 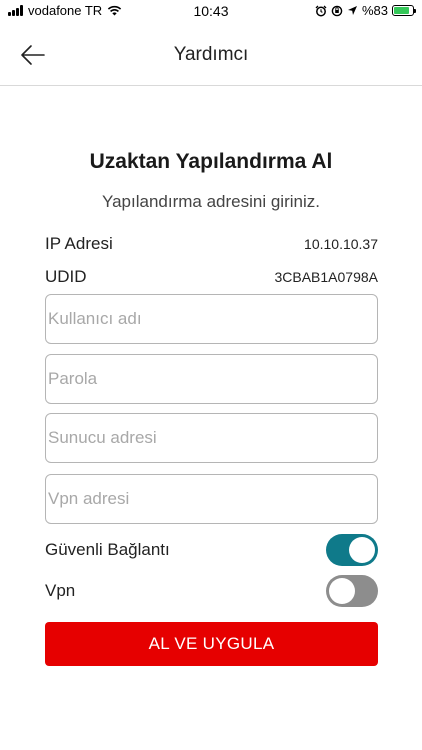 What do you see at coordinates (321, 10) in the screenshot?
I see `alarm-icon` at bounding box center [321, 10].